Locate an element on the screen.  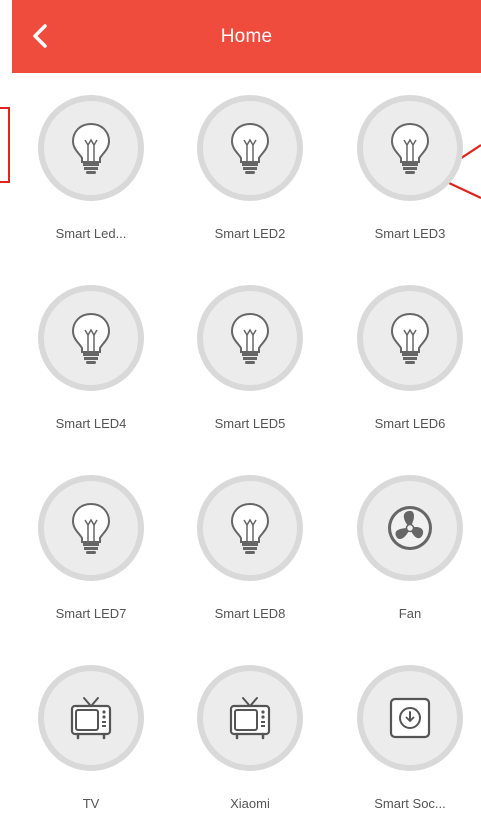
device-label: Xiaomi is located at coordinates (250, 803).